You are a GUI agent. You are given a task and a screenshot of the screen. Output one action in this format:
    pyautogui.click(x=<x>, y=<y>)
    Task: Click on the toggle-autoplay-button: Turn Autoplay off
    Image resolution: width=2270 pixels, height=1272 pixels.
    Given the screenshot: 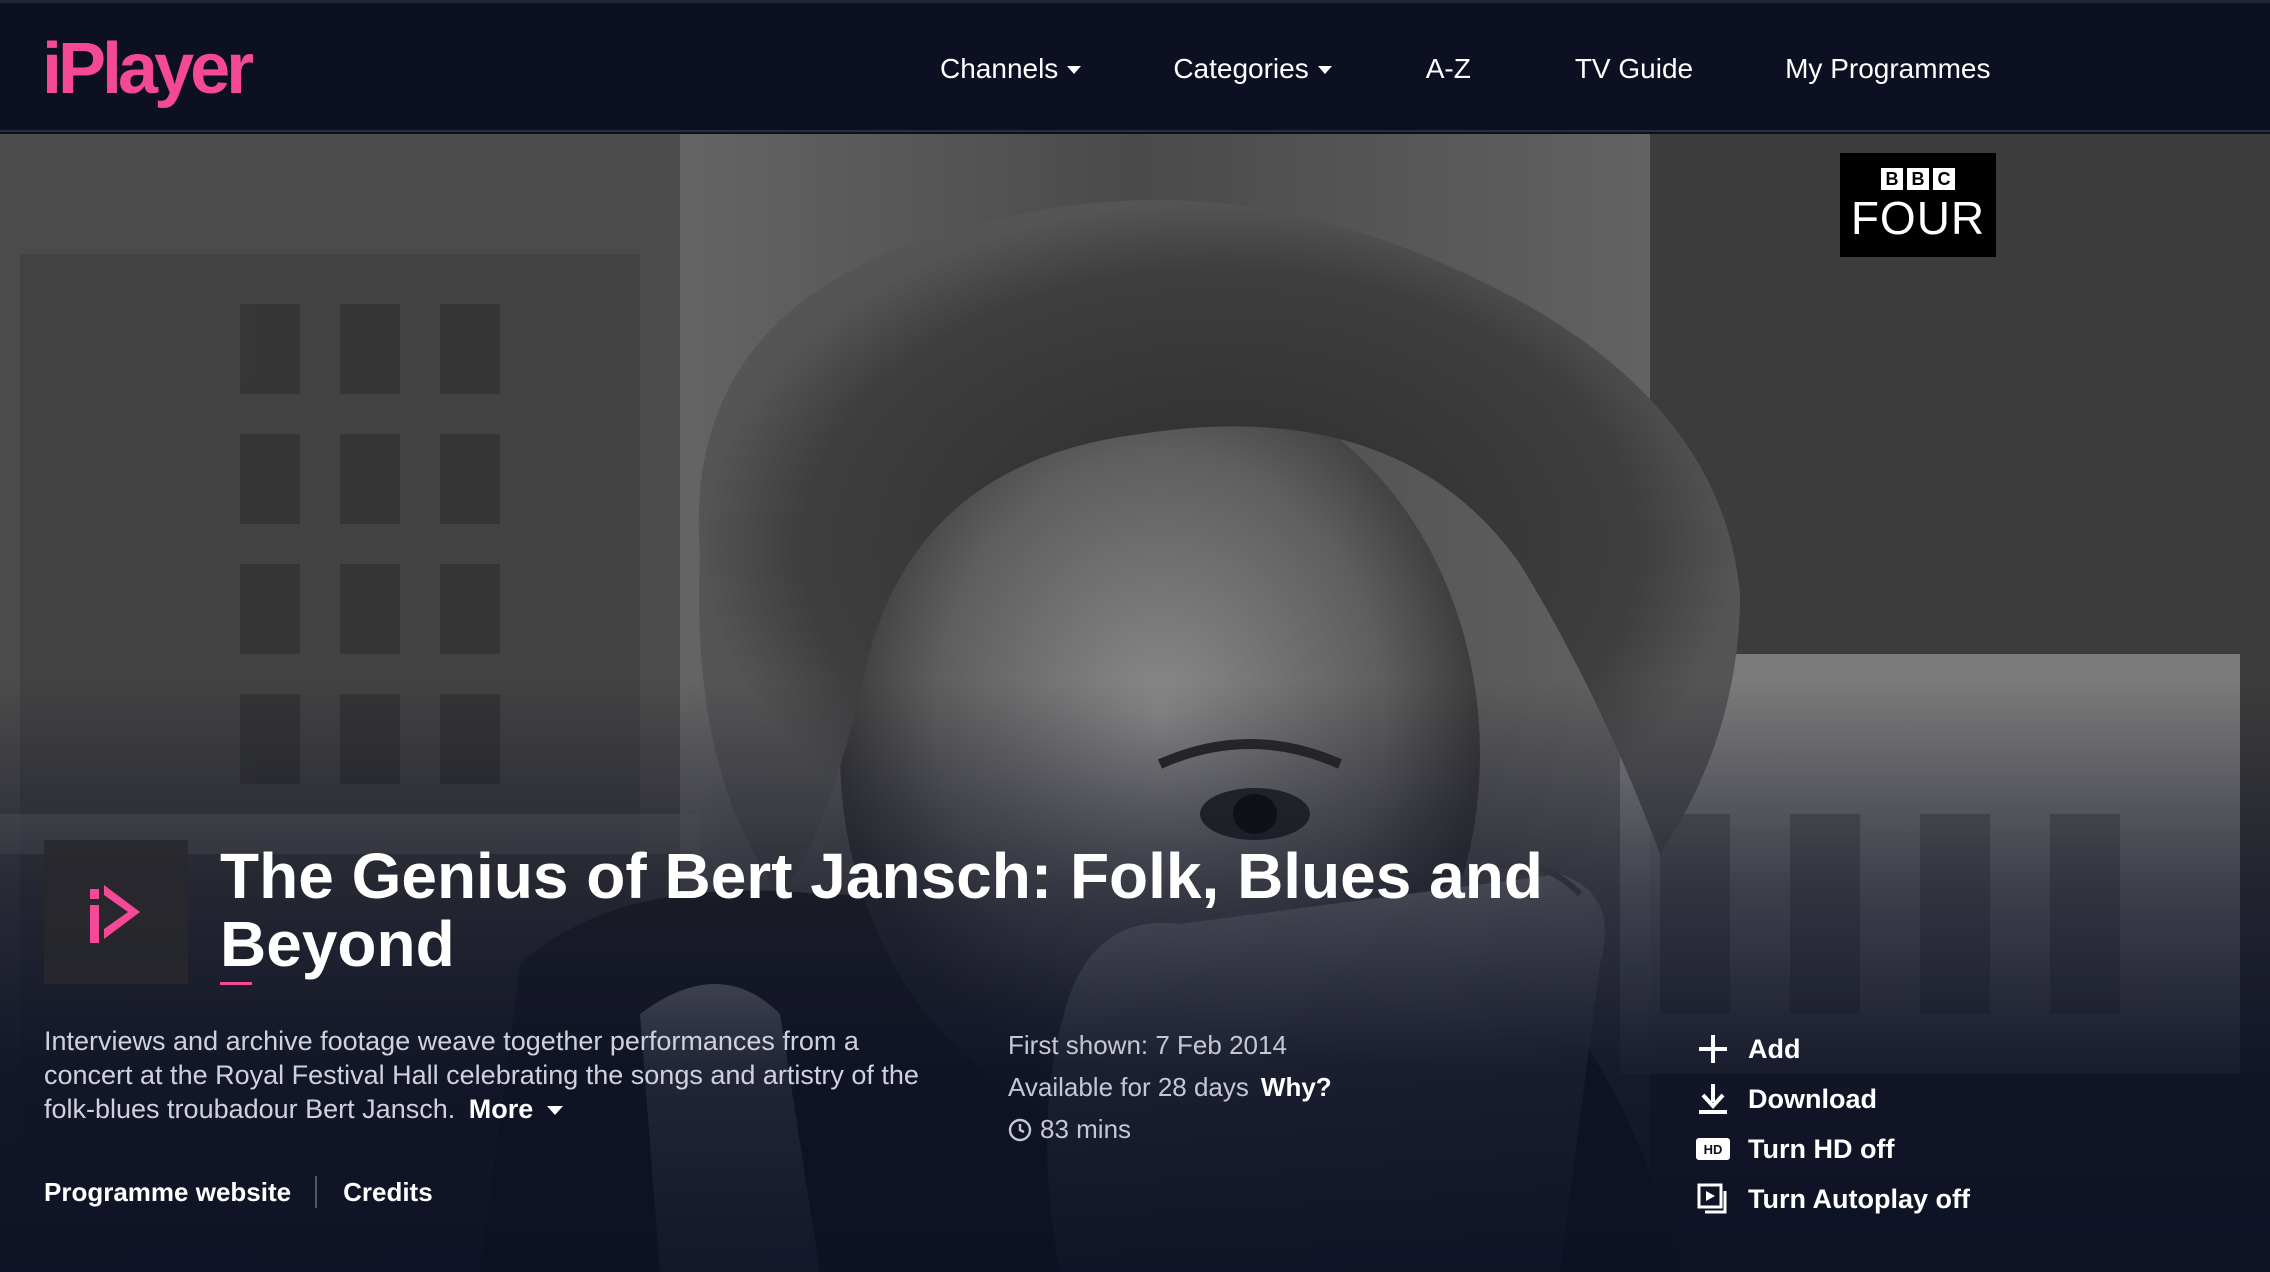 What is the action you would take?
    pyautogui.click(x=1833, y=1199)
    